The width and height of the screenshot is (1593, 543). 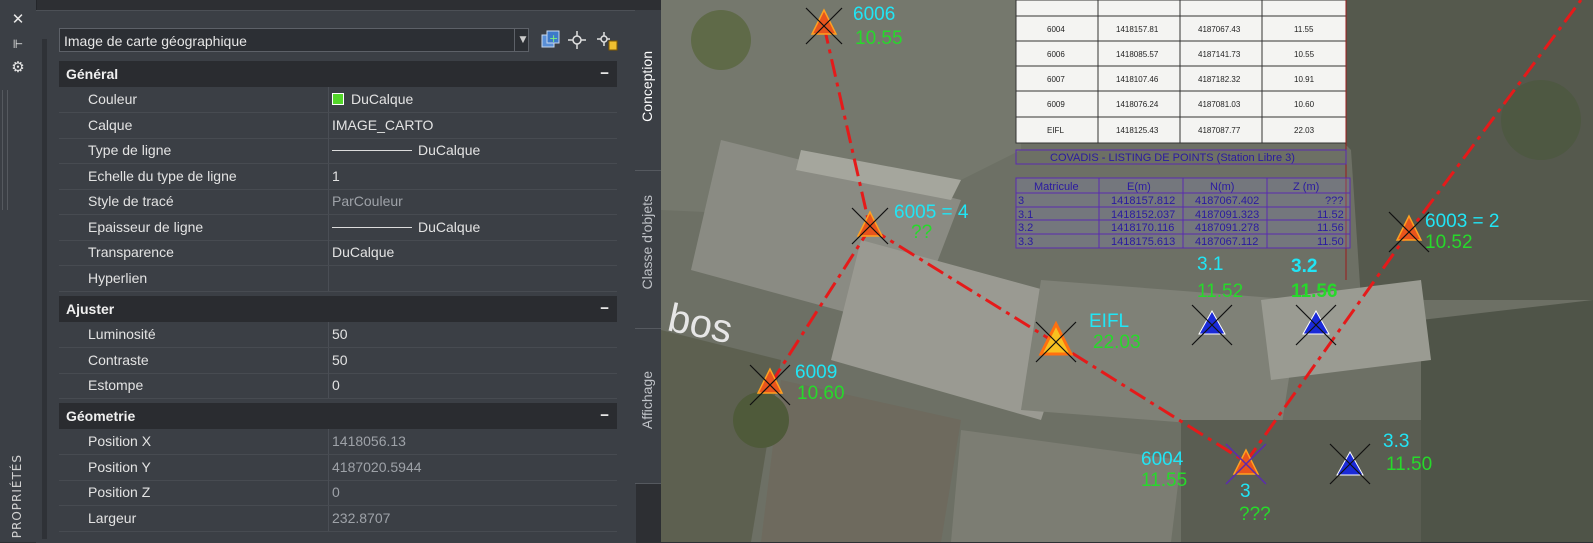 What do you see at coordinates (1056, 79) in the screenshot?
I see `table-cell: 6007` at bounding box center [1056, 79].